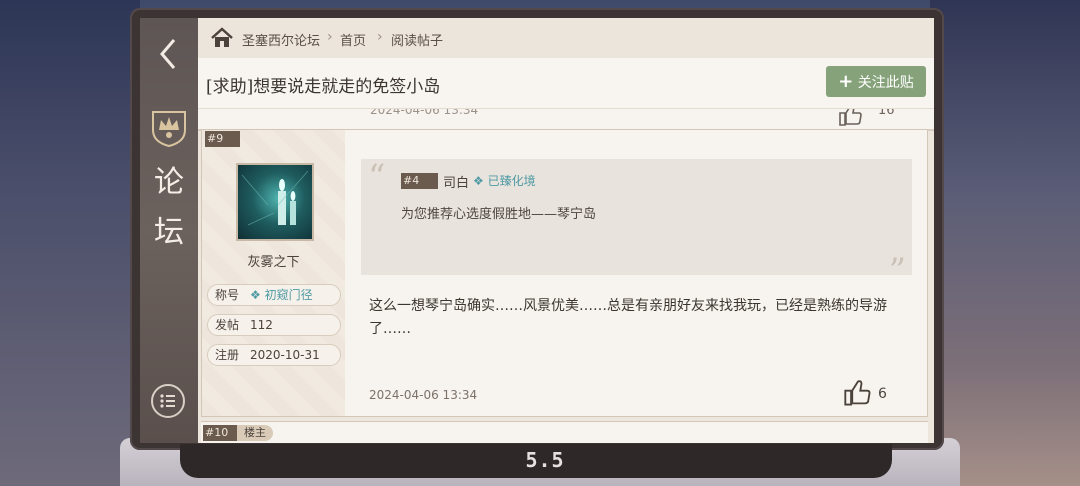 This screenshot has height=486, width=1080. What do you see at coordinates (377, 177) in the screenshot?
I see `quote-open-icon: “` at bounding box center [377, 177].